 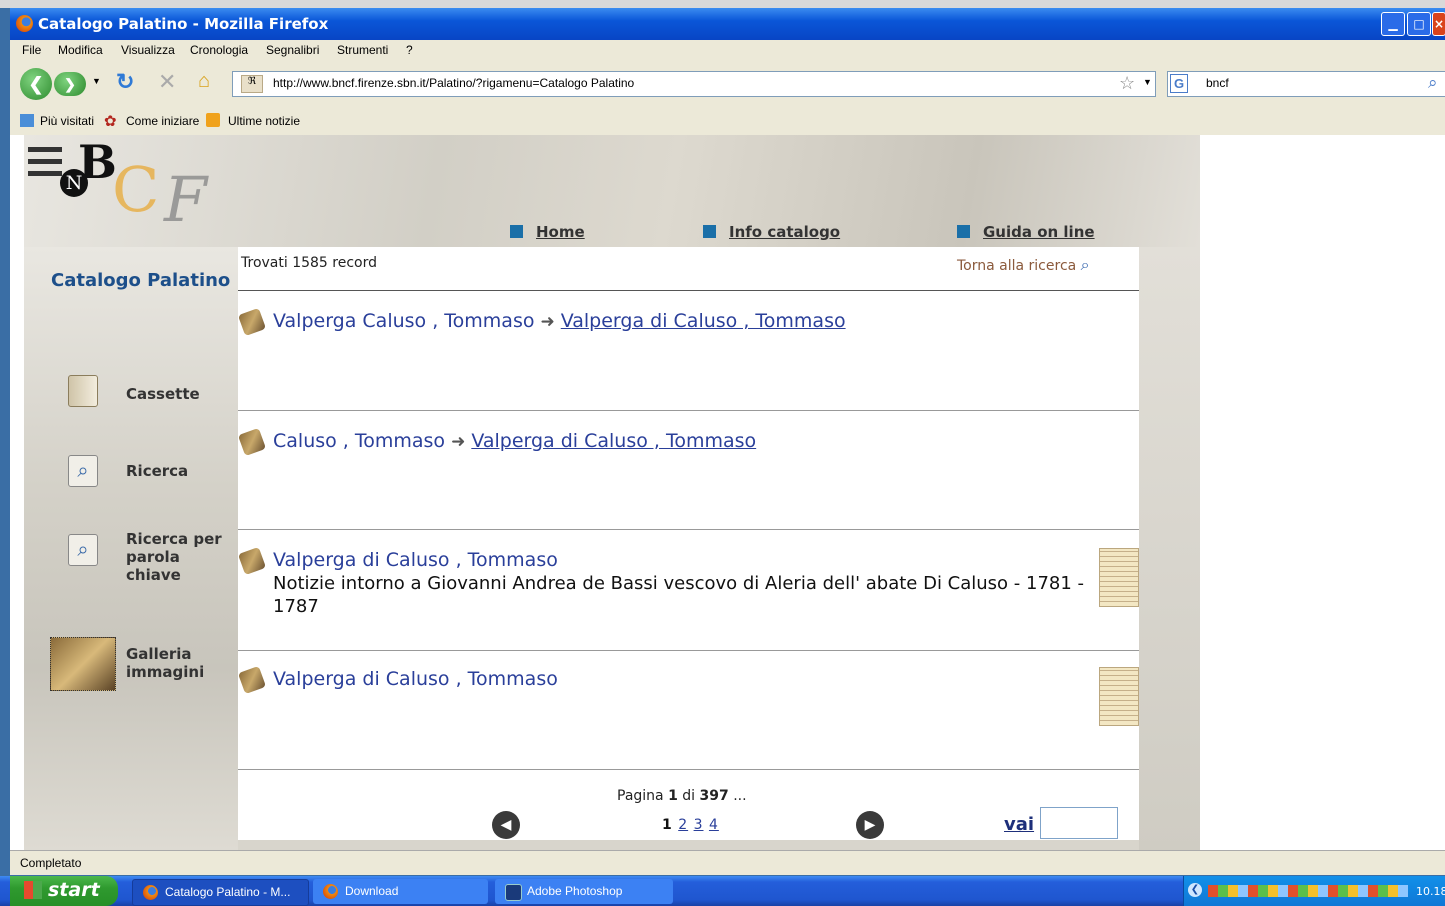 What do you see at coordinates (667, 825) in the screenshot?
I see `page-1: 1` at bounding box center [667, 825].